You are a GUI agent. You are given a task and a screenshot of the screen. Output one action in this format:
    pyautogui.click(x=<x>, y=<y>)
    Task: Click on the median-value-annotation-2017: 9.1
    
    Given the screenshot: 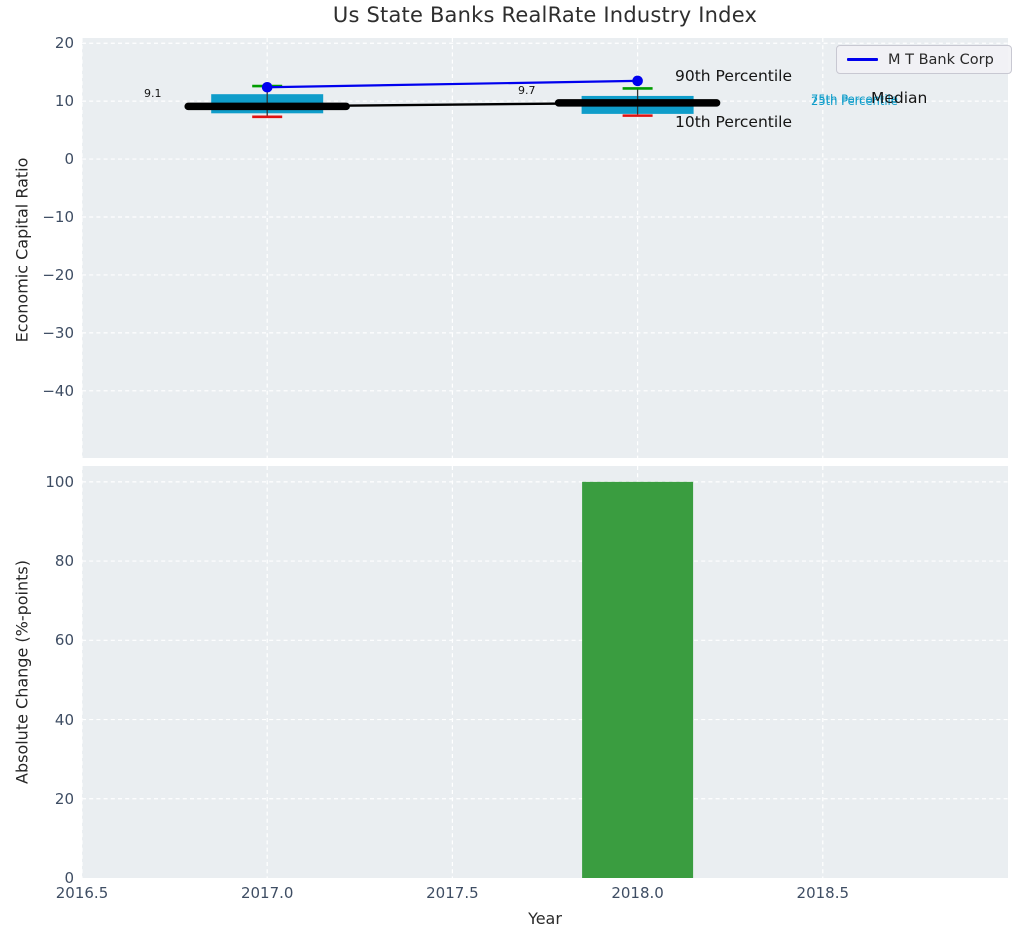 What is the action you would take?
    pyautogui.click(x=153, y=93)
    